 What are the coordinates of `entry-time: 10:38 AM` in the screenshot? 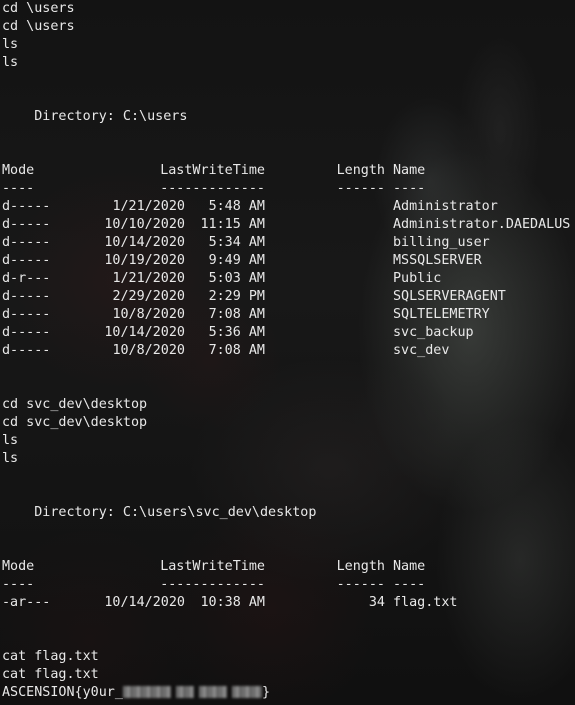 It's located at (233, 602).